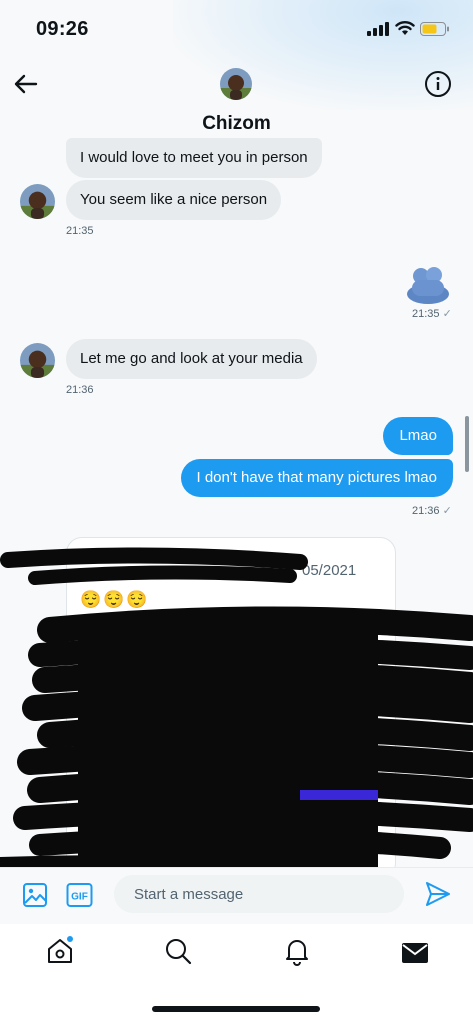 Image resolution: width=473 pixels, height=1024 pixels. I want to click on svg-text: GIF, so click(79, 897).